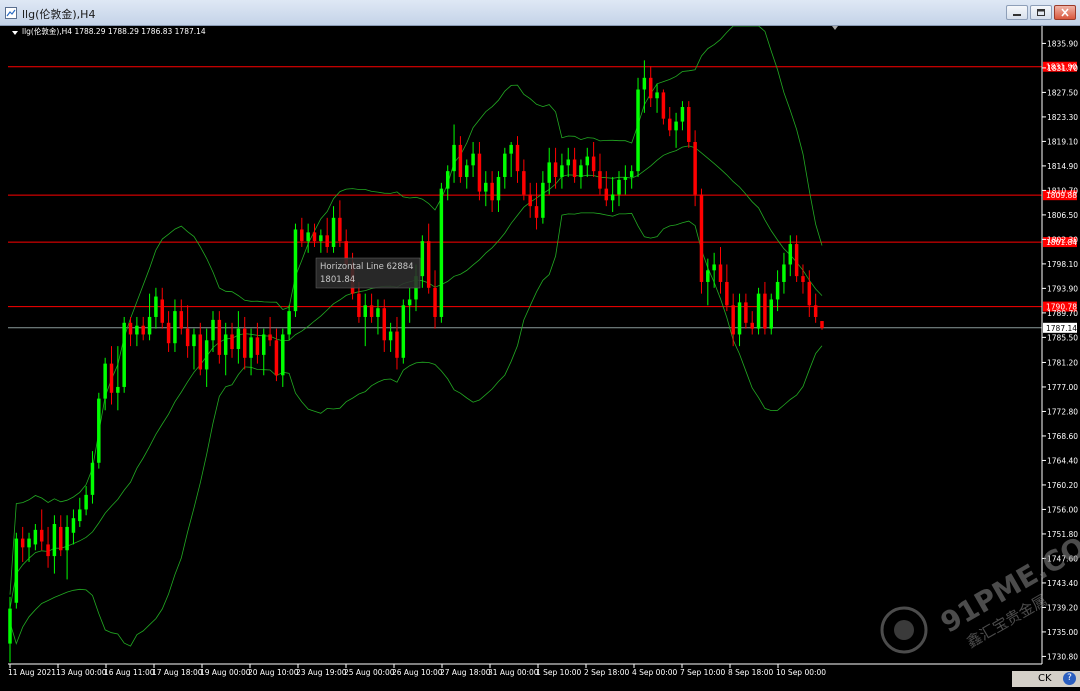 This screenshot has height=691, width=1080. What do you see at coordinates (801, 672) in the screenshot?
I see `time-tick-label: 10 Sep 00:00` at bounding box center [801, 672].